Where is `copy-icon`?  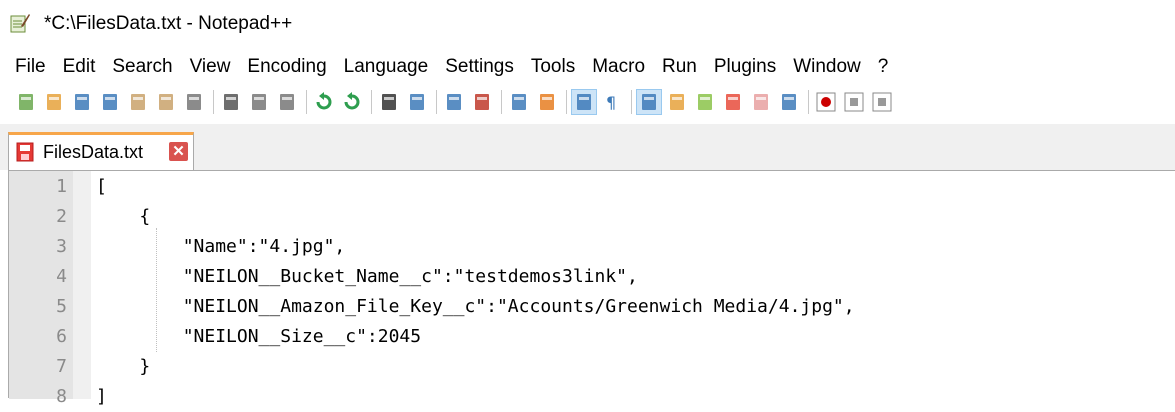 copy-icon is located at coordinates (259, 102).